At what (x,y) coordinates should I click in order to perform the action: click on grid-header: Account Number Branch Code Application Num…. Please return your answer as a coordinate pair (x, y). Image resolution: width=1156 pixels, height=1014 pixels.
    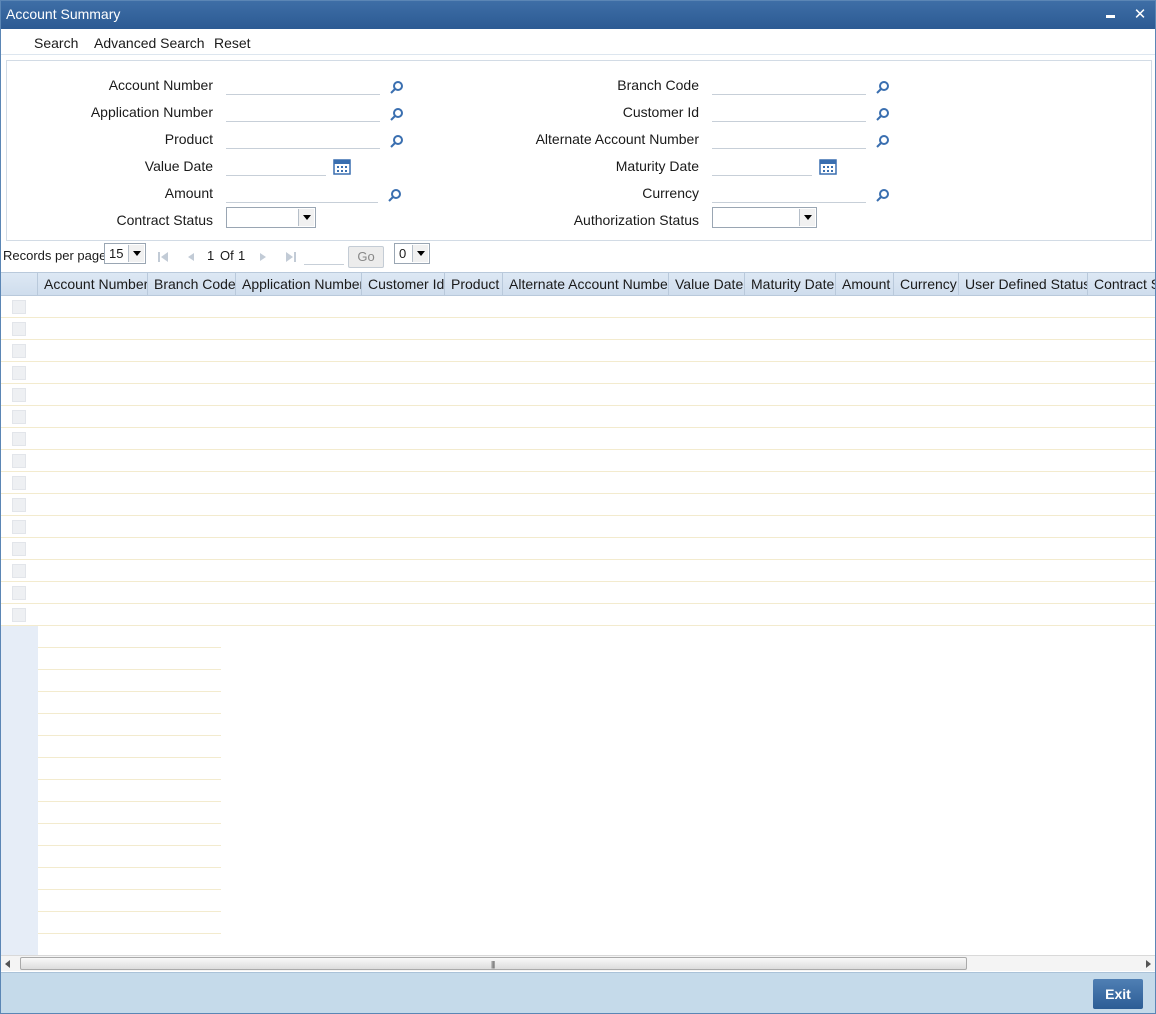
    Looking at the image, I should click on (578, 284).